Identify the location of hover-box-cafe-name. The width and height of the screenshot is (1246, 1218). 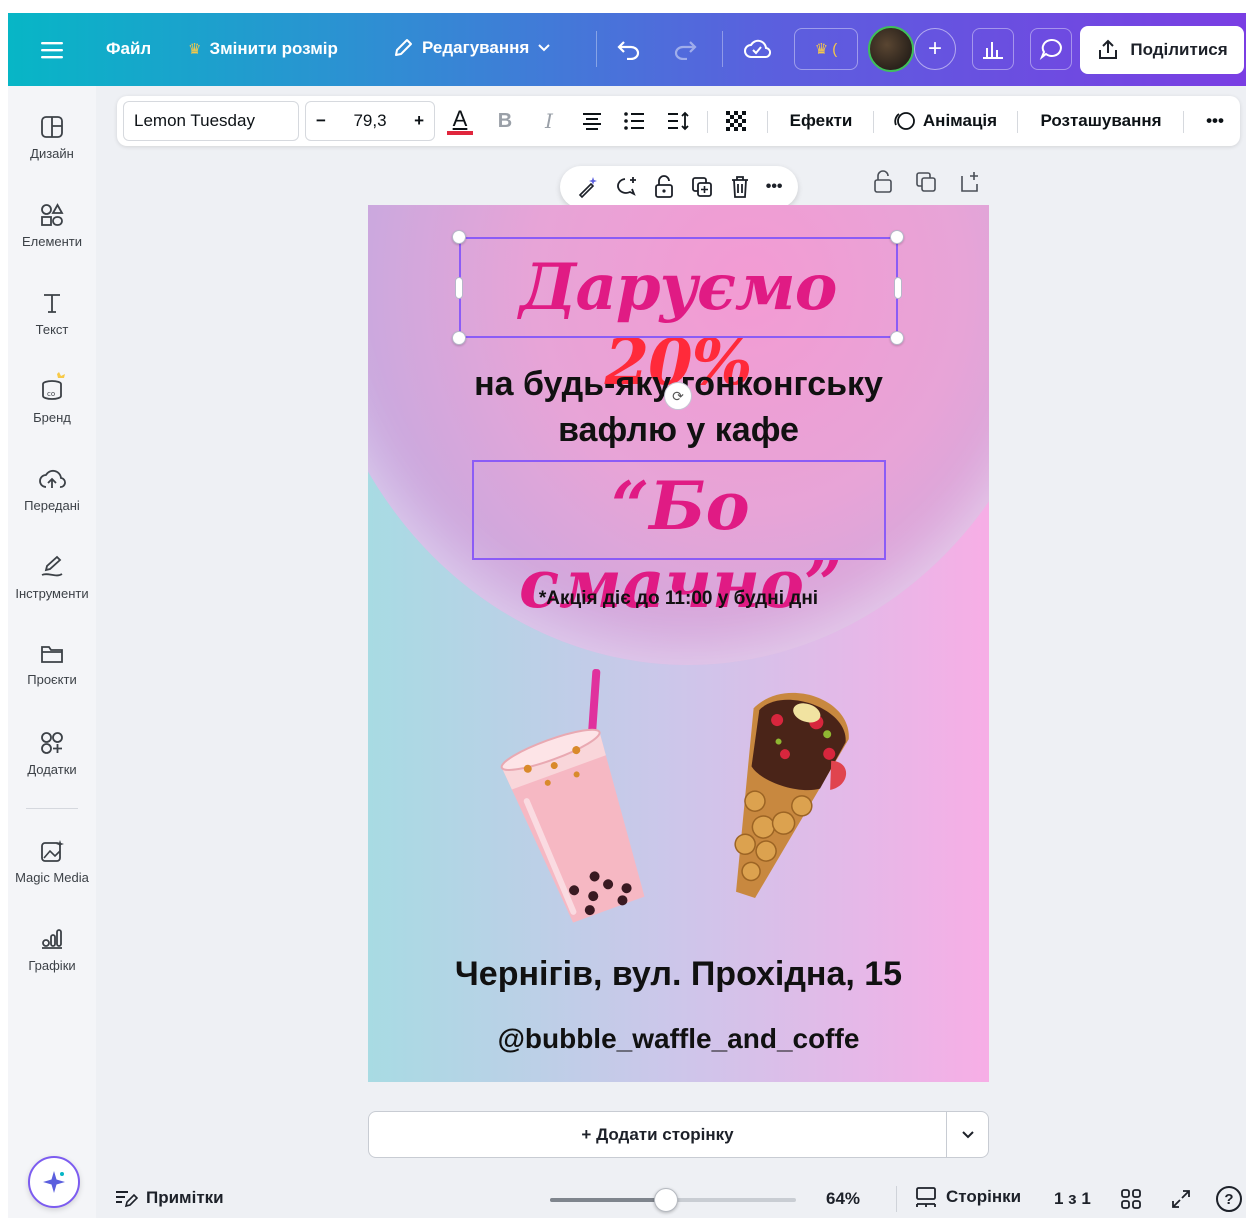
(679, 510).